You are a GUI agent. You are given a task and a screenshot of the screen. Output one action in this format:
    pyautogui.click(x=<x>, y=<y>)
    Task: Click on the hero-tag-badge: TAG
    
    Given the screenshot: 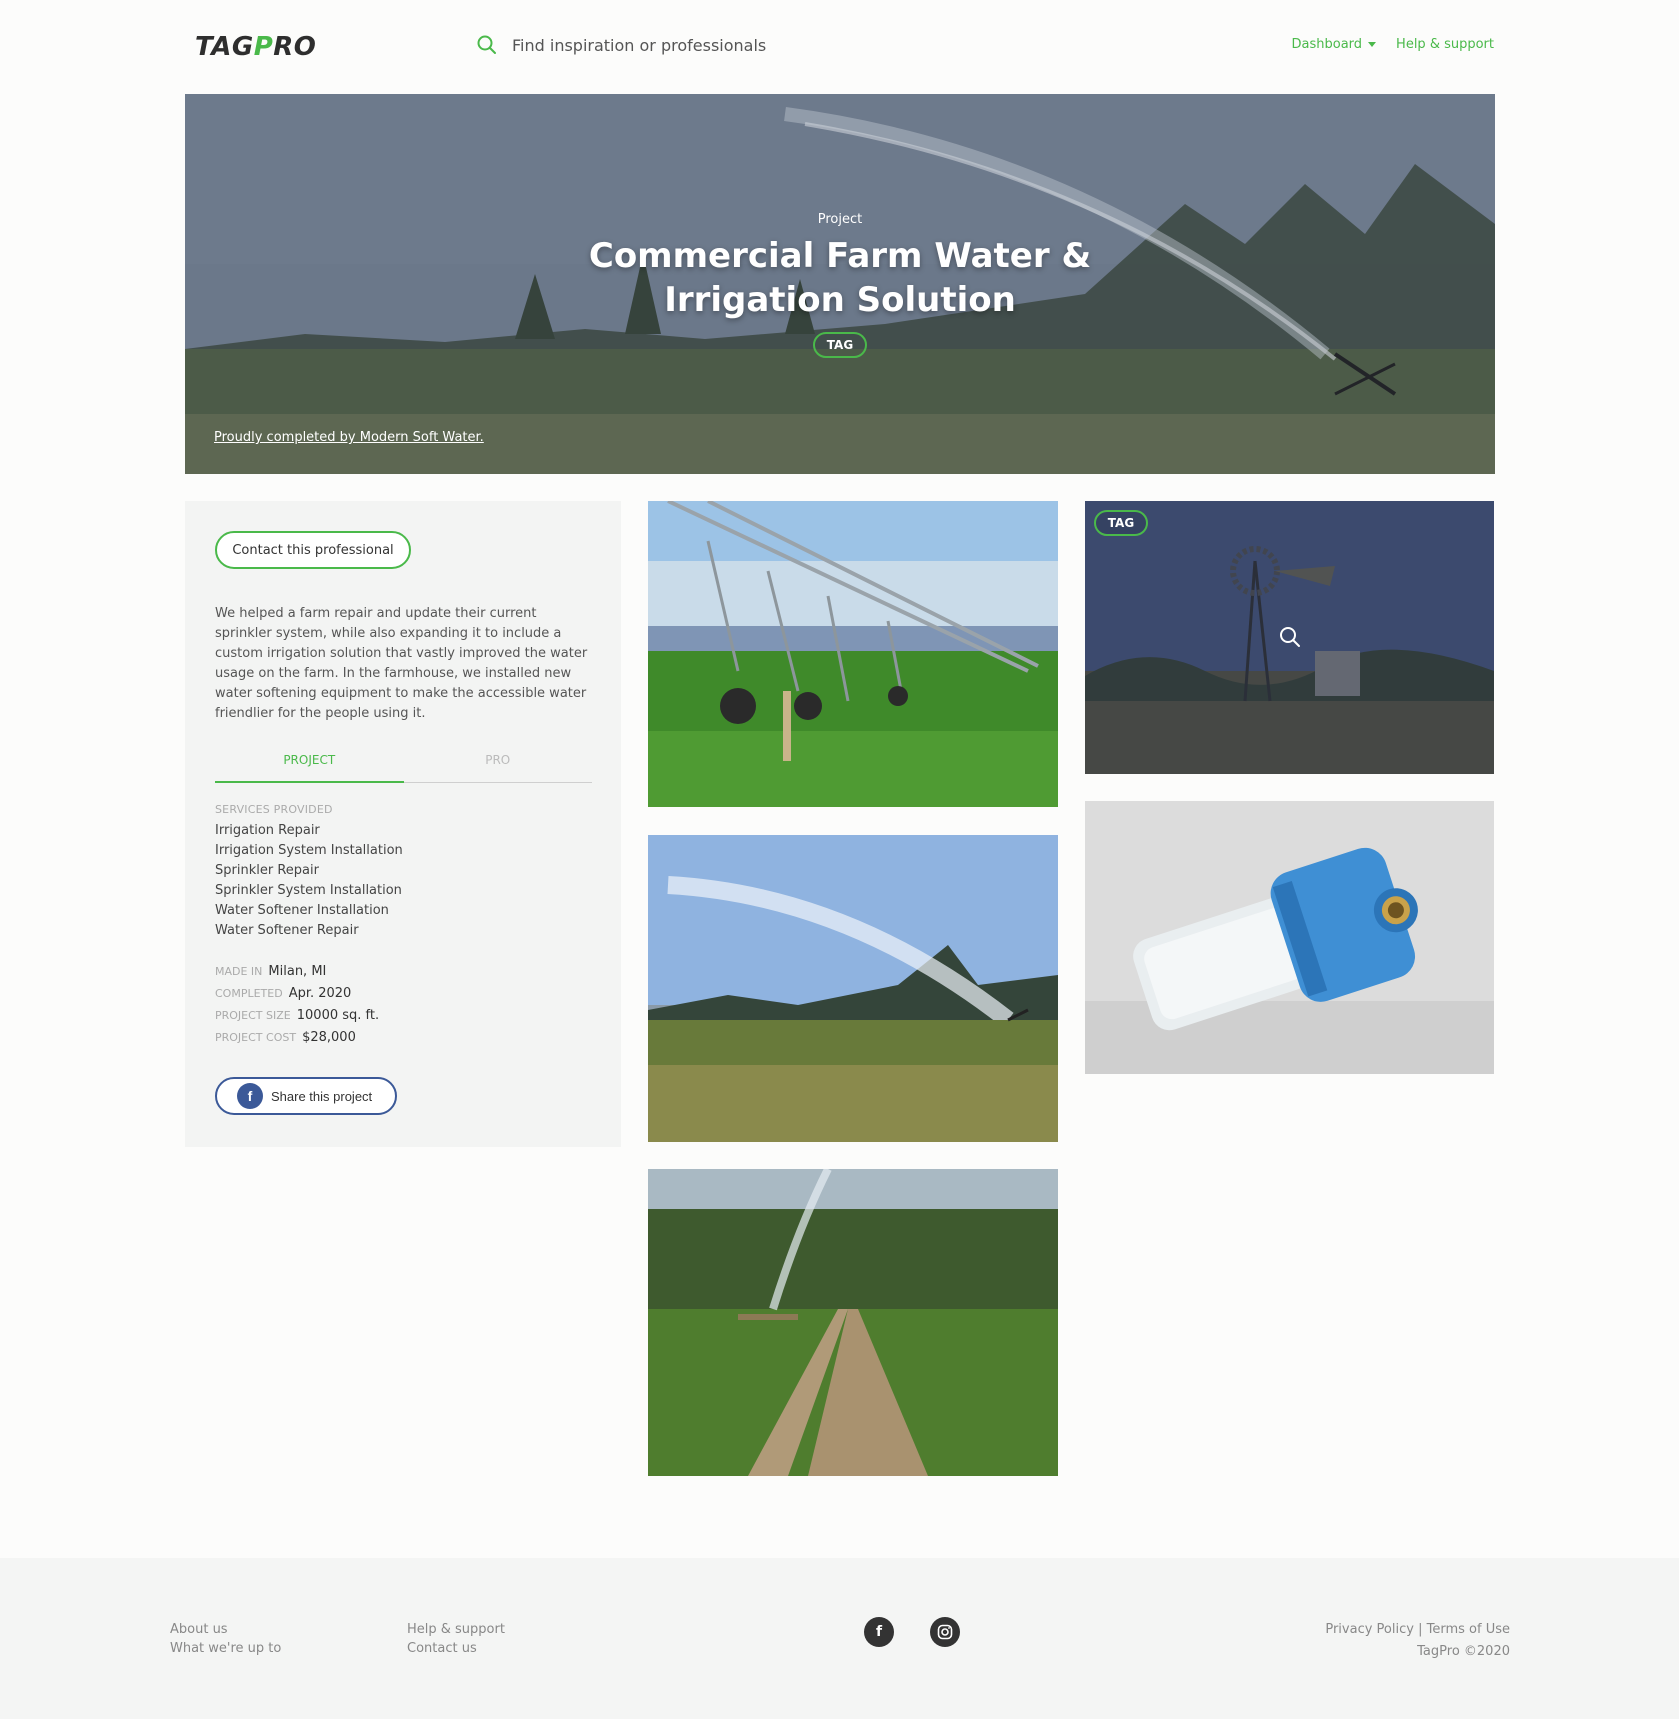 What is the action you would take?
    pyautogui.click(x=840, y=345)
    